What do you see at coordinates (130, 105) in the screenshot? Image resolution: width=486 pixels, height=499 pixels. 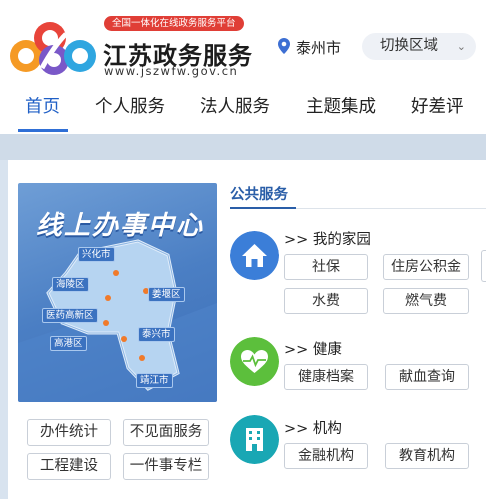 I see `nav-item-personal: 个人服务` at bounding box center [130, 105].